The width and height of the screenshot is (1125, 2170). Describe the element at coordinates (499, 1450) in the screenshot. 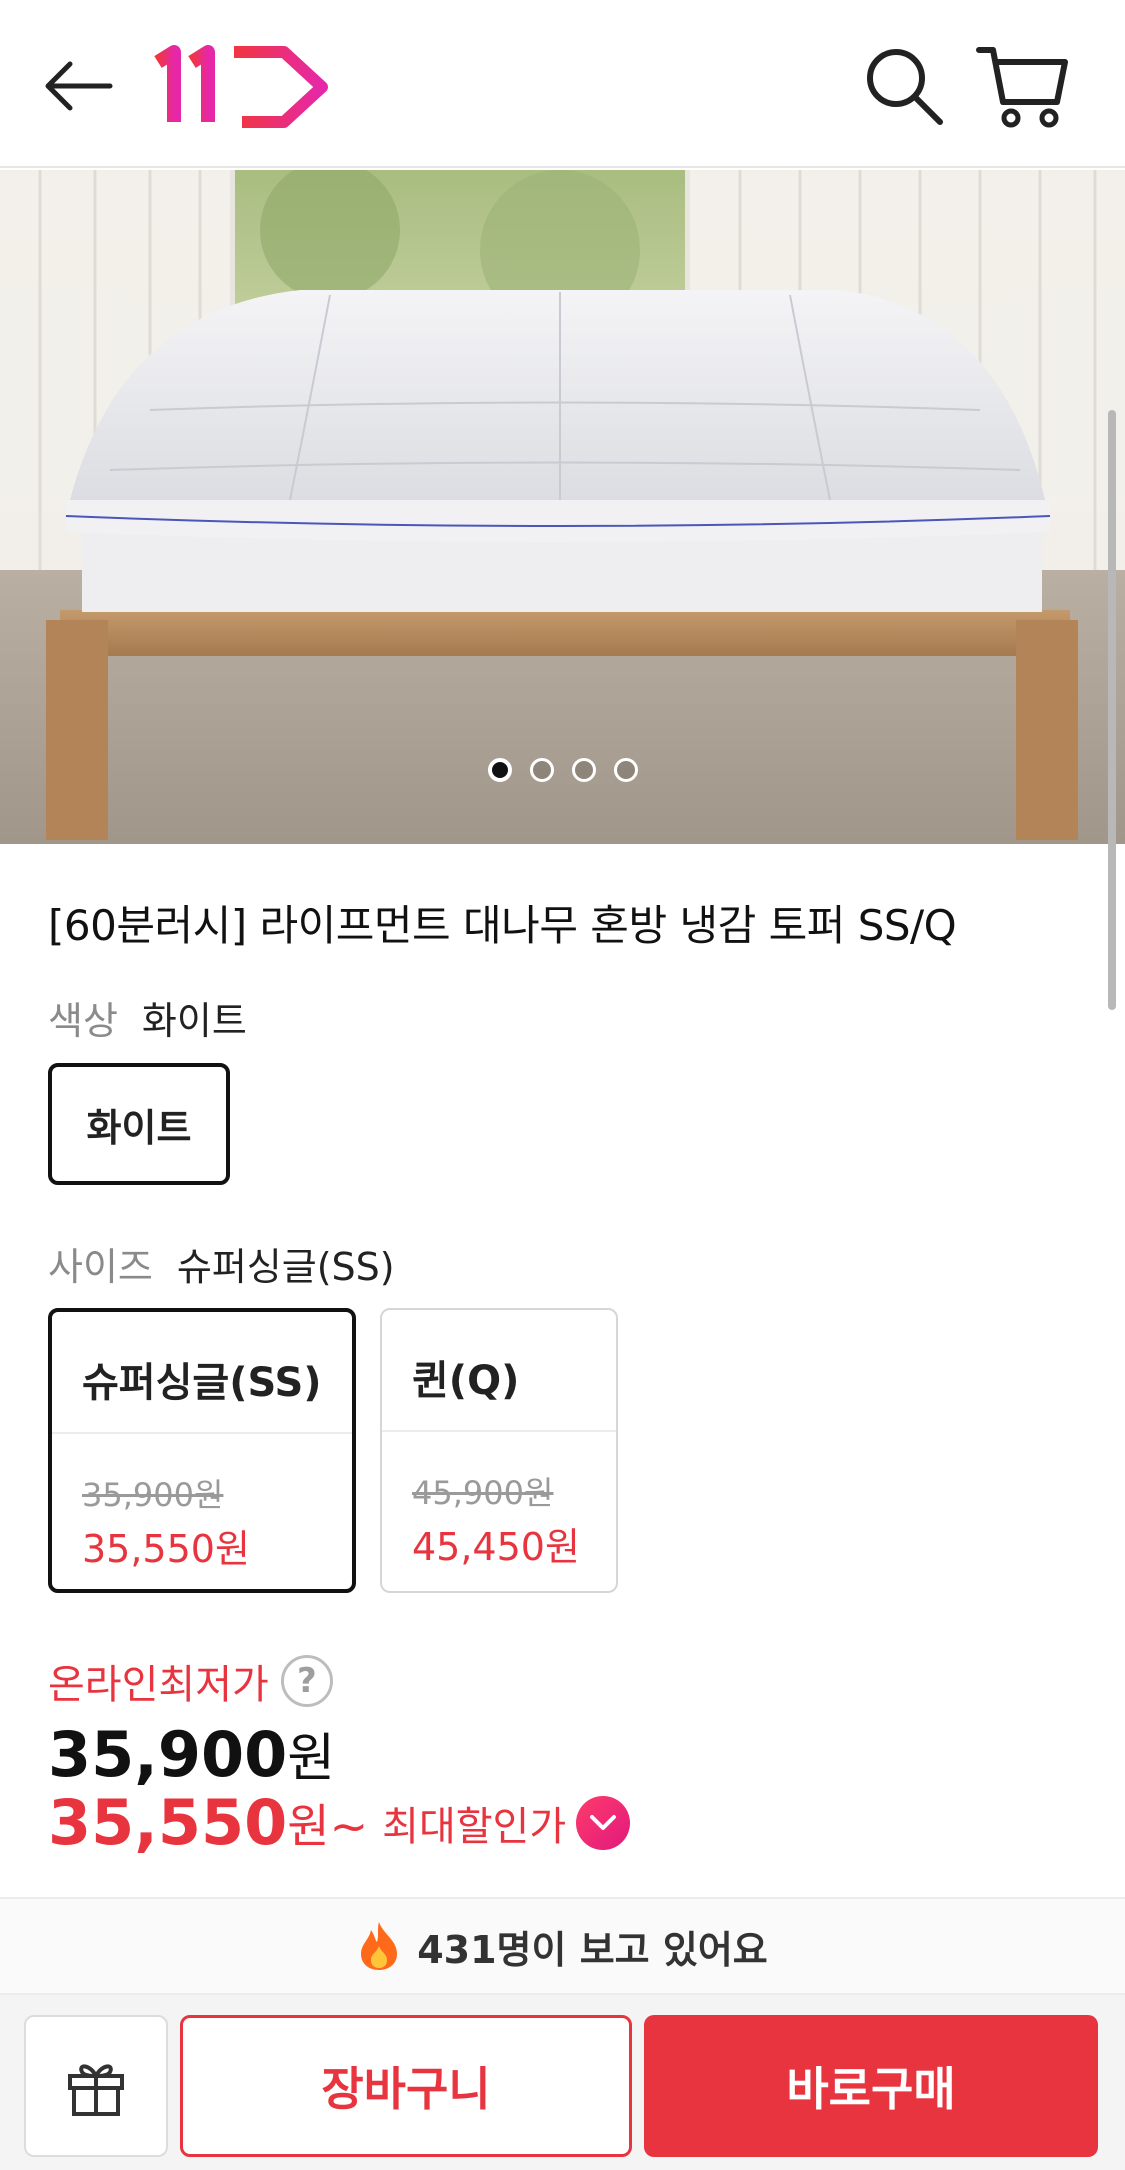

I see `size-option-q: 퀸(Q) 45,900원 45,450원` at that location.